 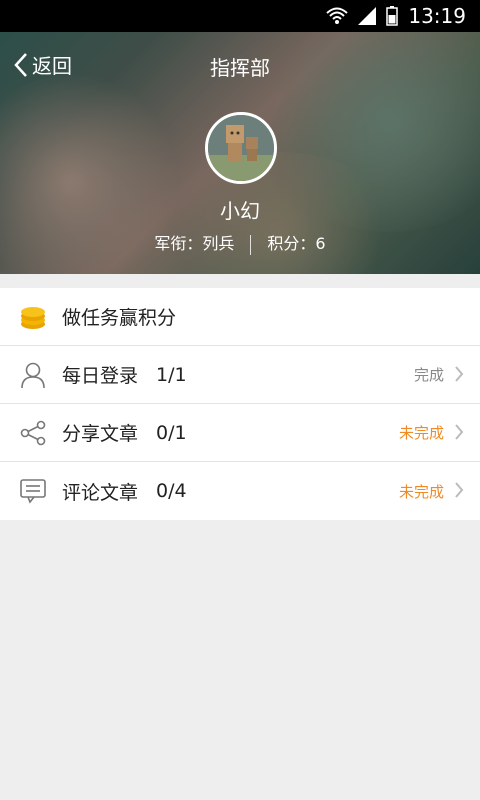 I want to click on task-label: 分享文章, so click(x=100, y=434).